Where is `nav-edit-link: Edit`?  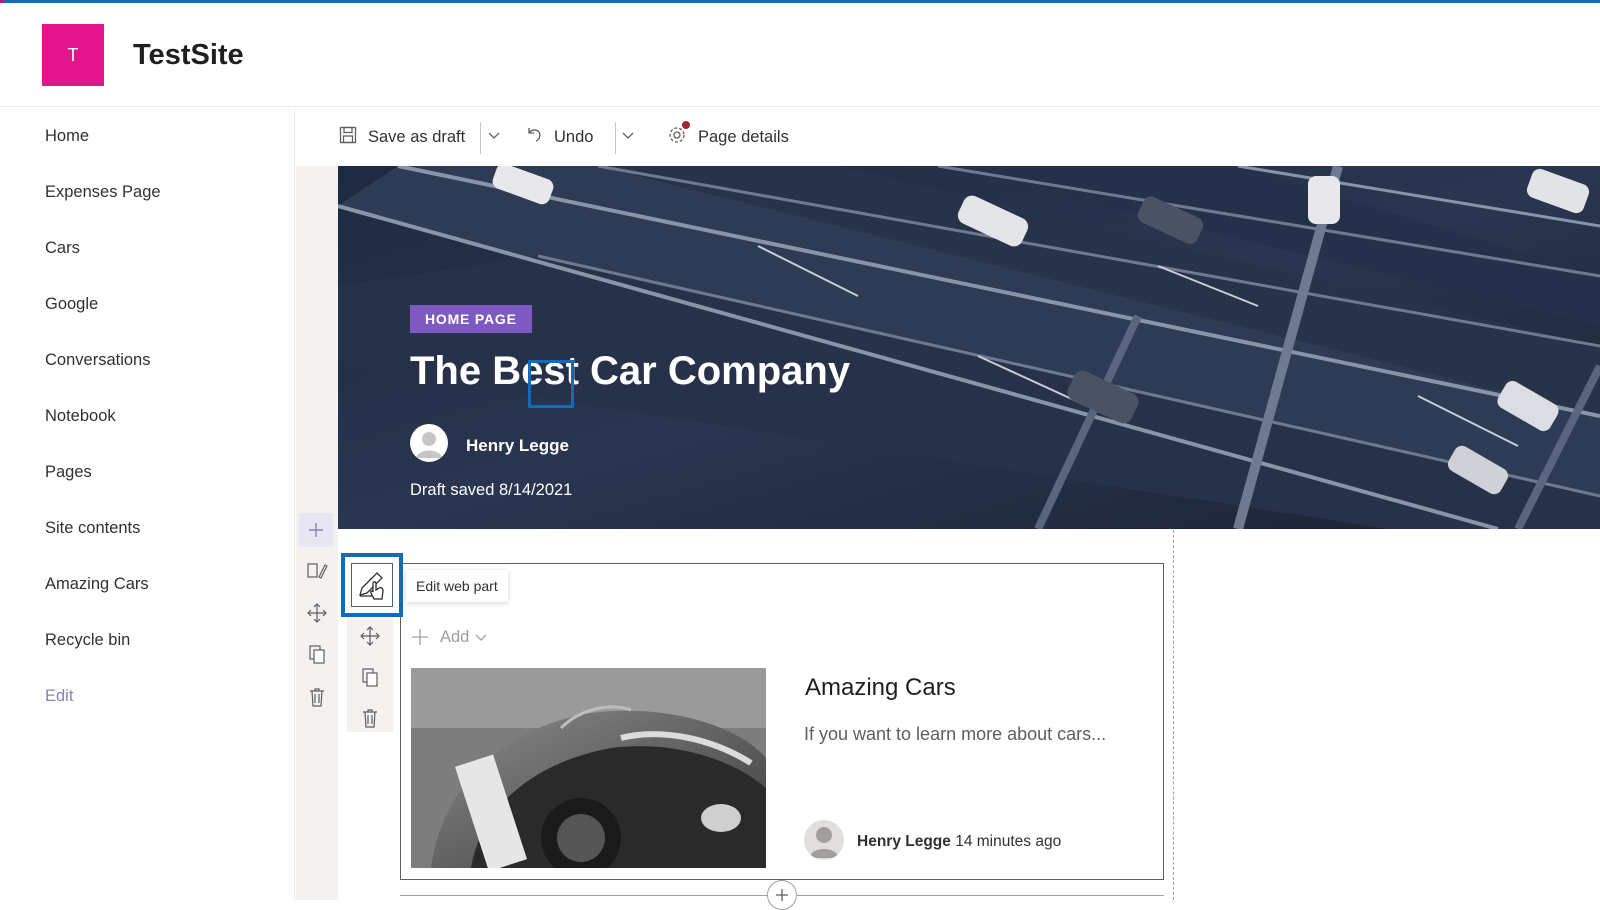 nav-edit-link: Edit is located at coordinates (59, 696).